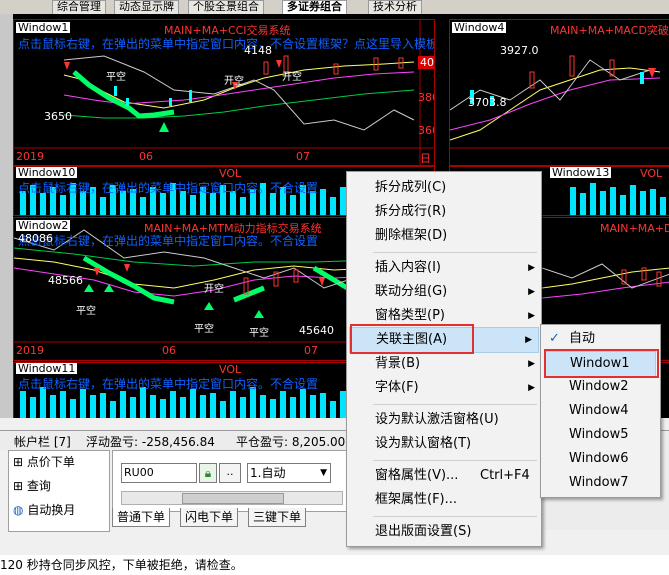 This screenshot has height=575, width=669. I want to click on check-icon: ✓, so click(554, 338).